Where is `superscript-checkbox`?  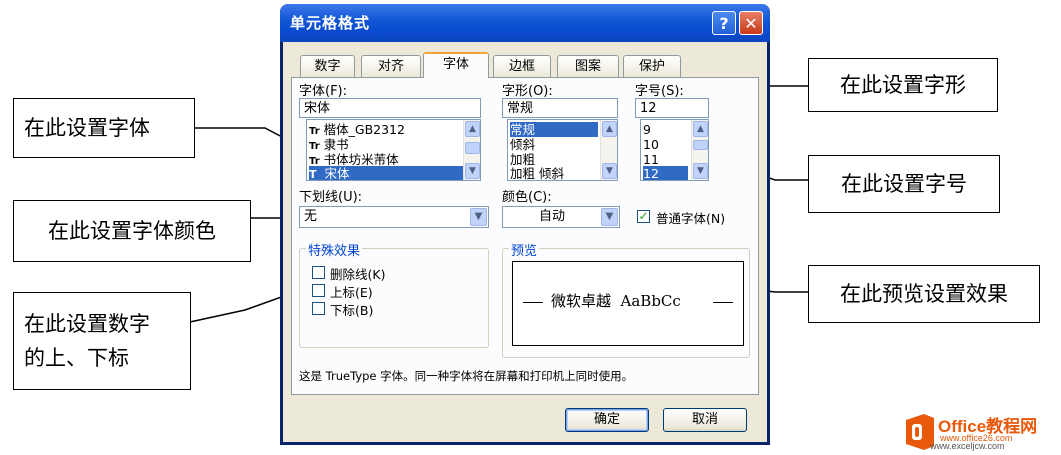
superscript-checkbox is located at coordinates (318, 290).